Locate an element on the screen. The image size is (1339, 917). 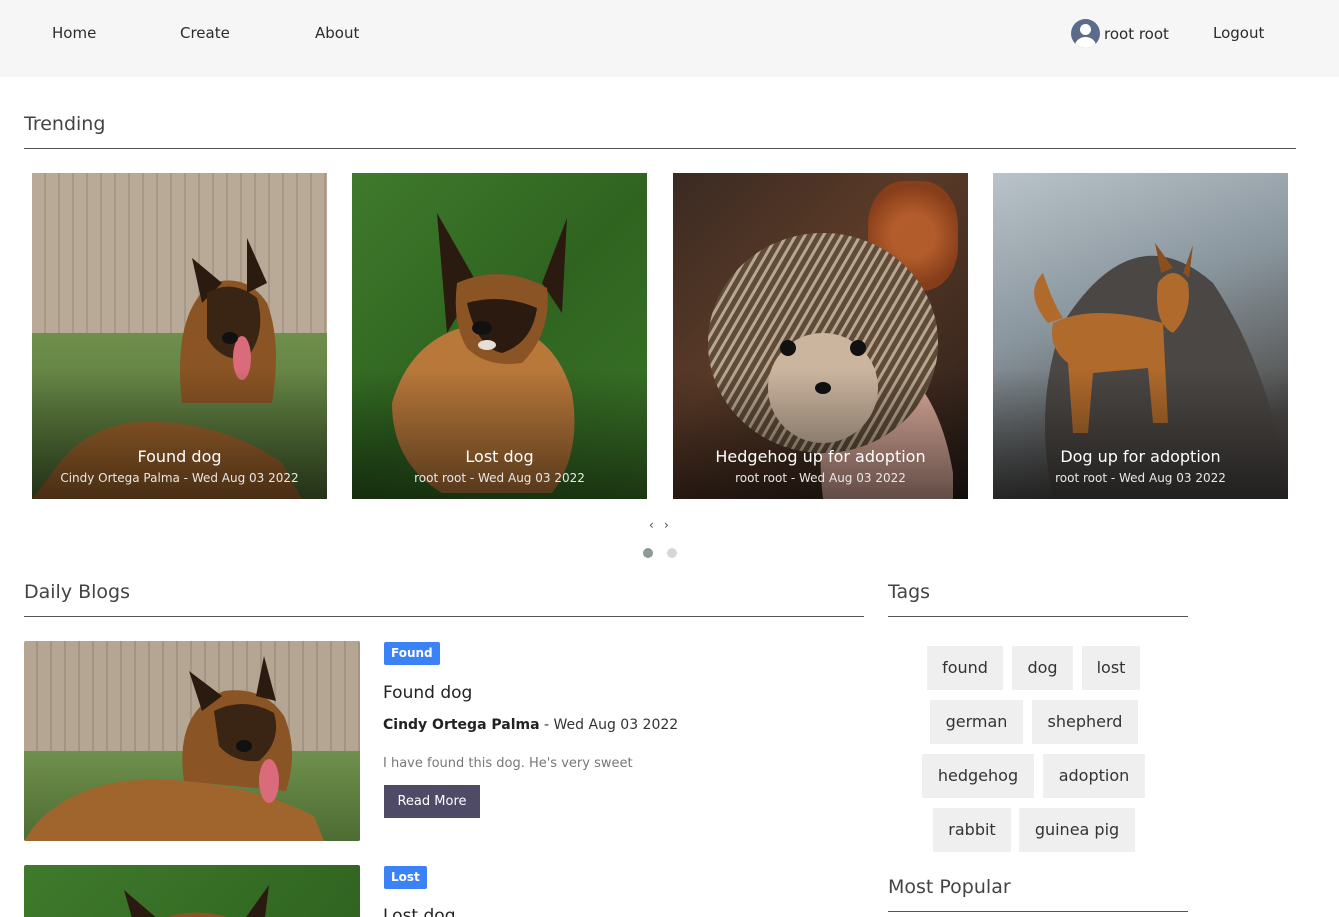
logout-link: Logout is located at coordinates (1238, 33).